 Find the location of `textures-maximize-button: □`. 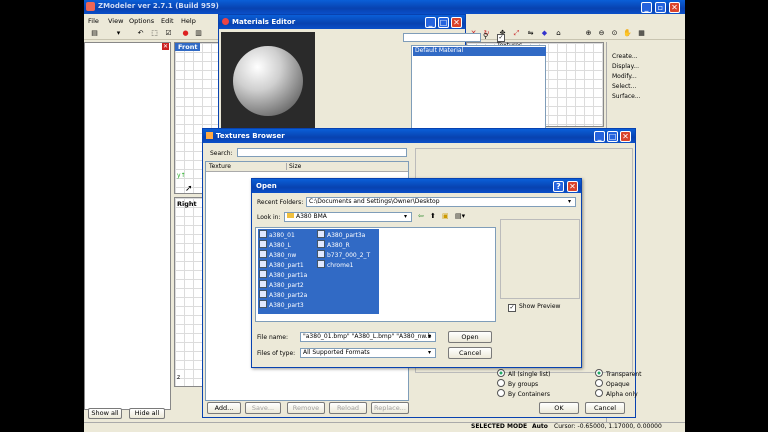

textures-maximize-button: □ is located at coordinates (612, 136).